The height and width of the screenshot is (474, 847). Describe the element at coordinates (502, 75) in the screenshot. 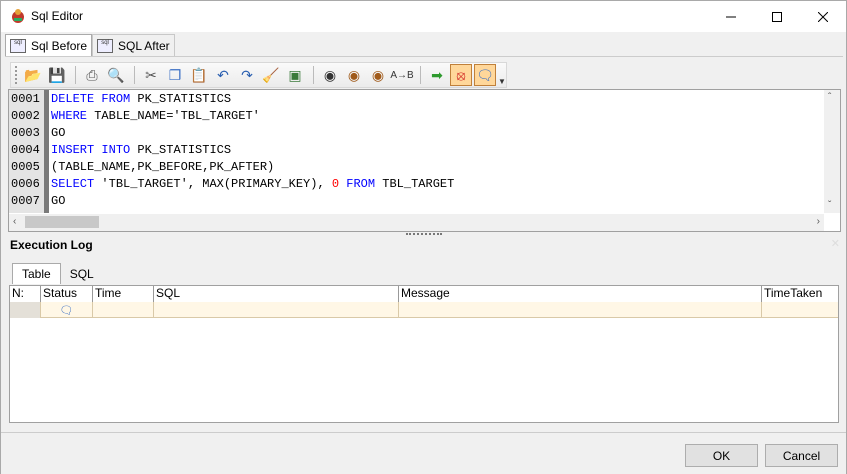

I see `toolbar-overflow: ▼` at that location.